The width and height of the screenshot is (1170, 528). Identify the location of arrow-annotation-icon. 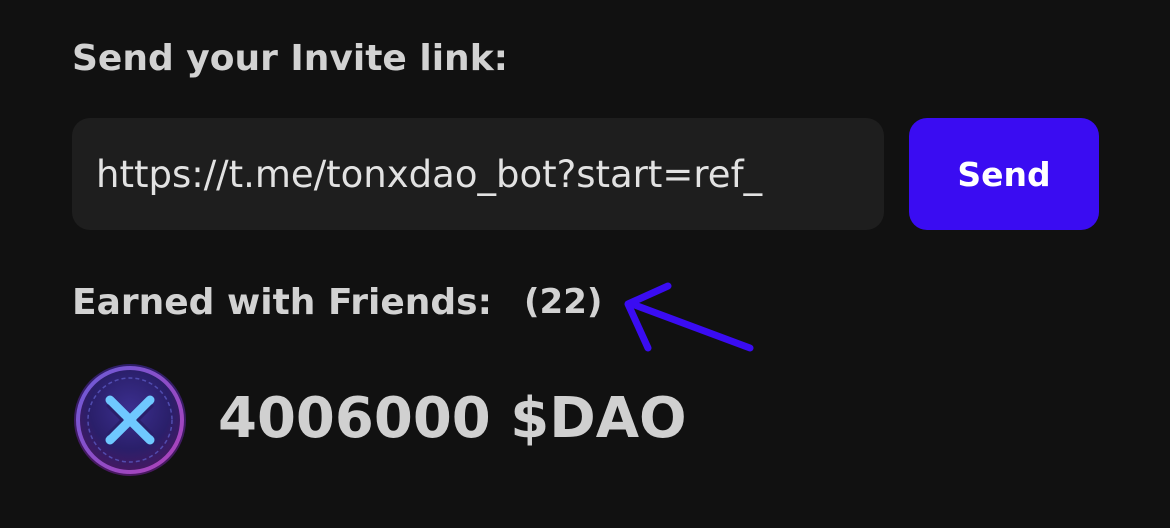
(689, 317).